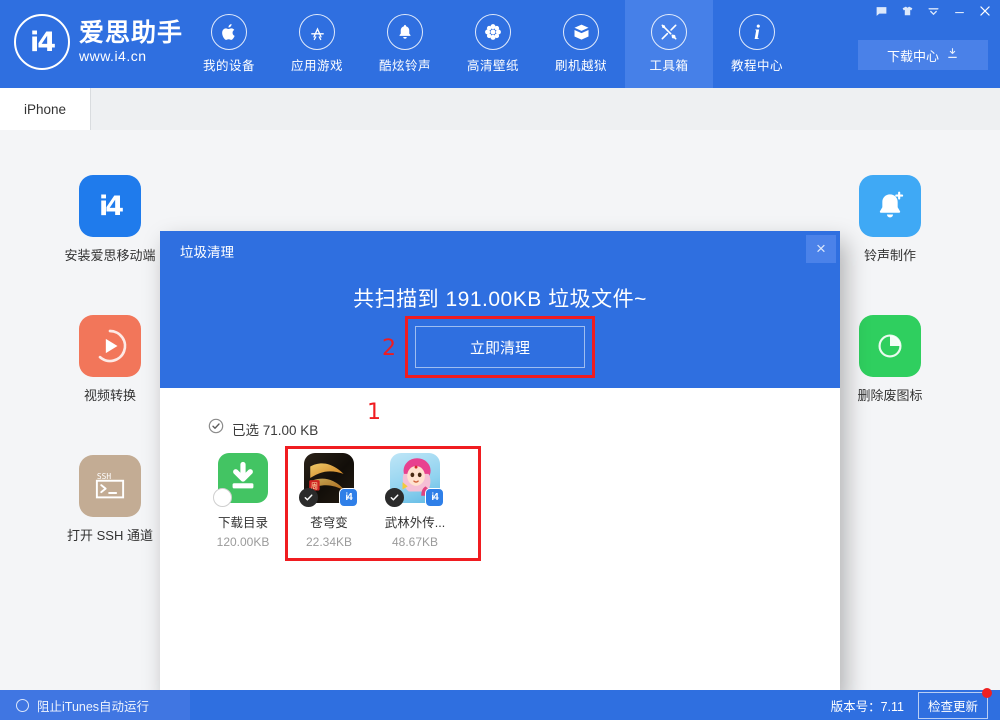  What do you see at coordinates (890, 395) in the screenshot?
I see `tool-label: 删除废图标` at bounding box center [890, 395].